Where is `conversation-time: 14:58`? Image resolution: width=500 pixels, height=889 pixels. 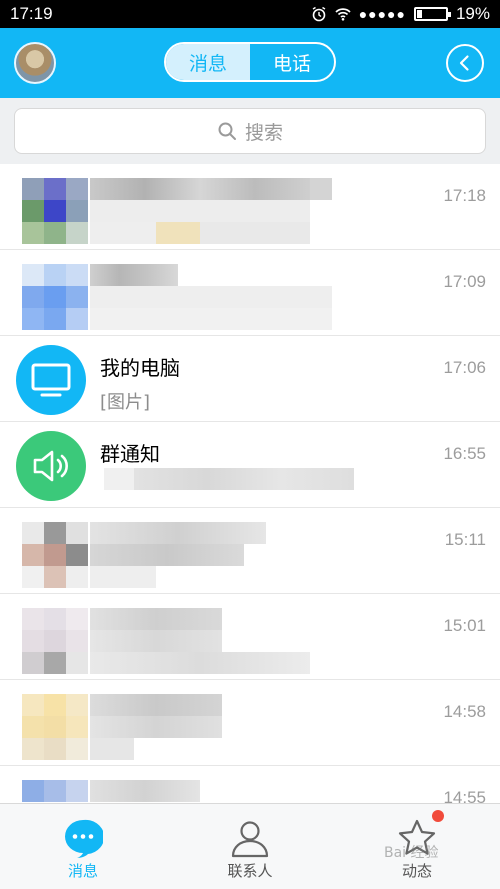 conversation-time: 14:58 is located at coordinates (464, 711).